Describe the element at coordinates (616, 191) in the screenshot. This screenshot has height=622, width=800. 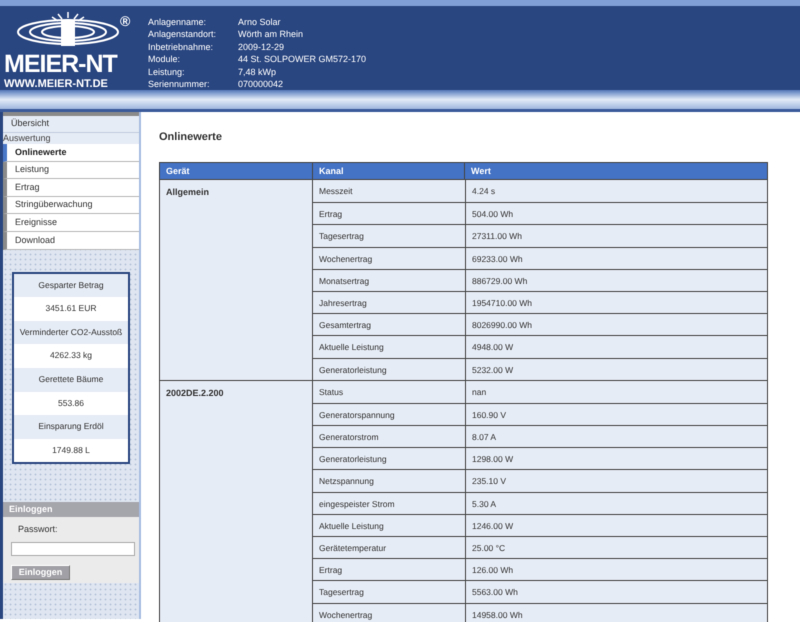
I see `table-cell: 4.24 s` at that location.